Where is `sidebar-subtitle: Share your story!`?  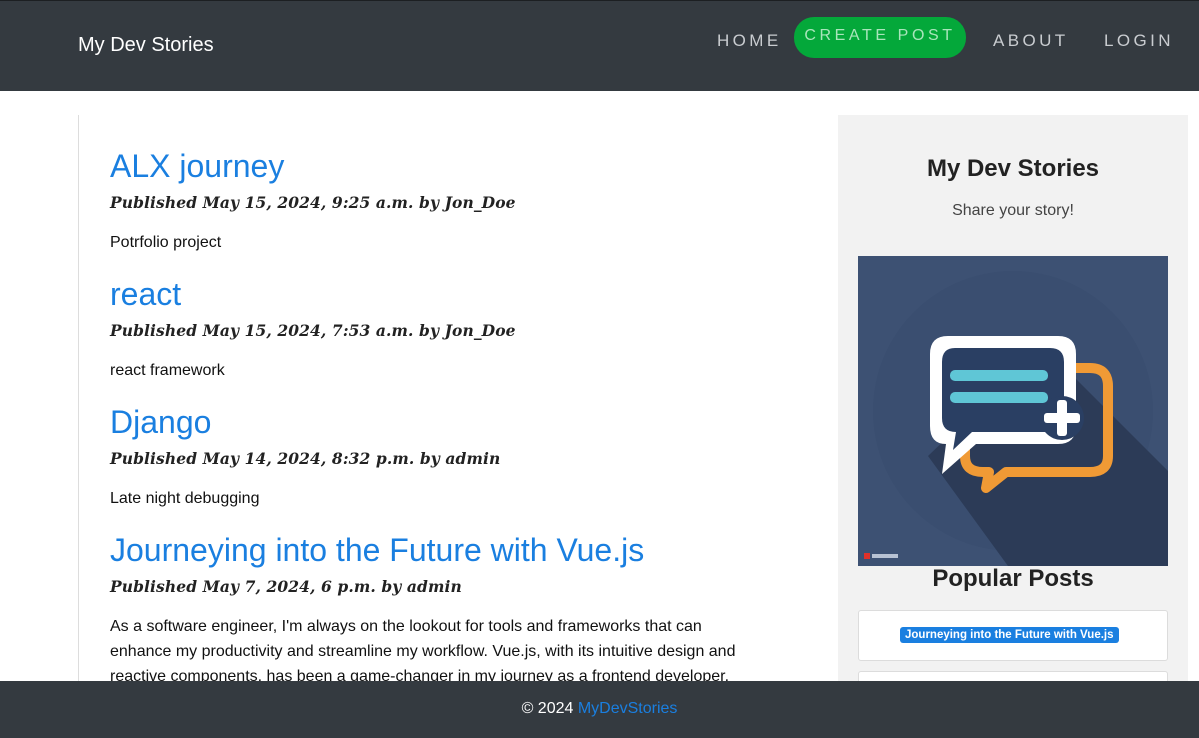
sidebar-subtitle: Share your story! is located at coordinates (1013, 210).